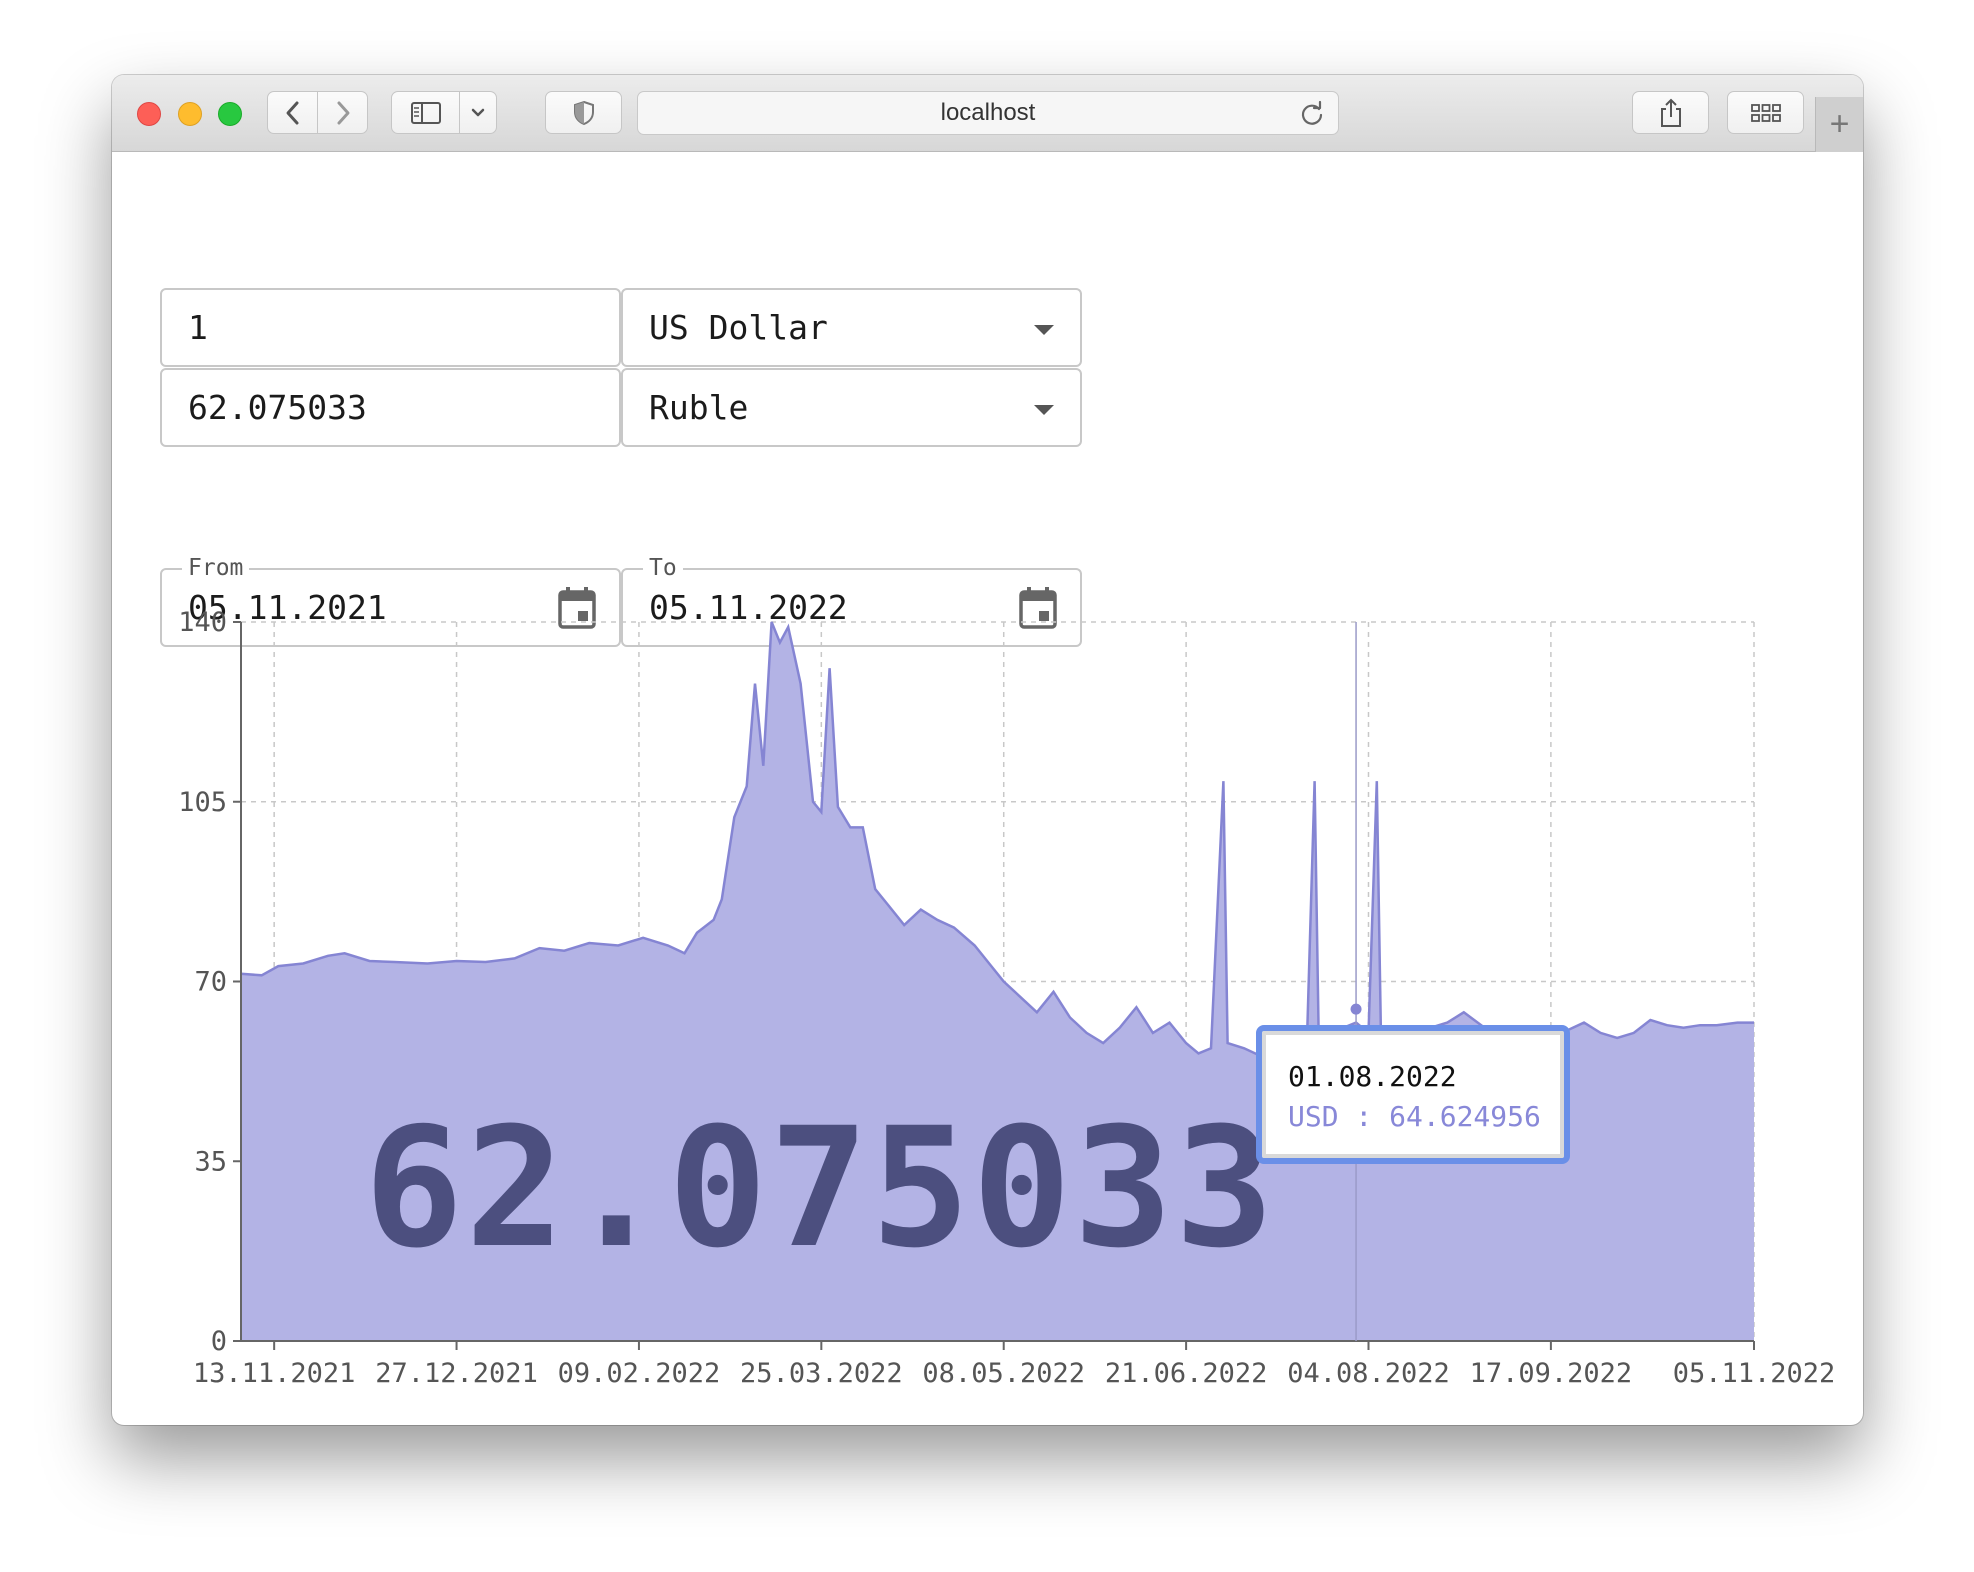 The width and height of the screenshot is (1974, 1572). I want to click on highlight-point, so click(1356, 1009).